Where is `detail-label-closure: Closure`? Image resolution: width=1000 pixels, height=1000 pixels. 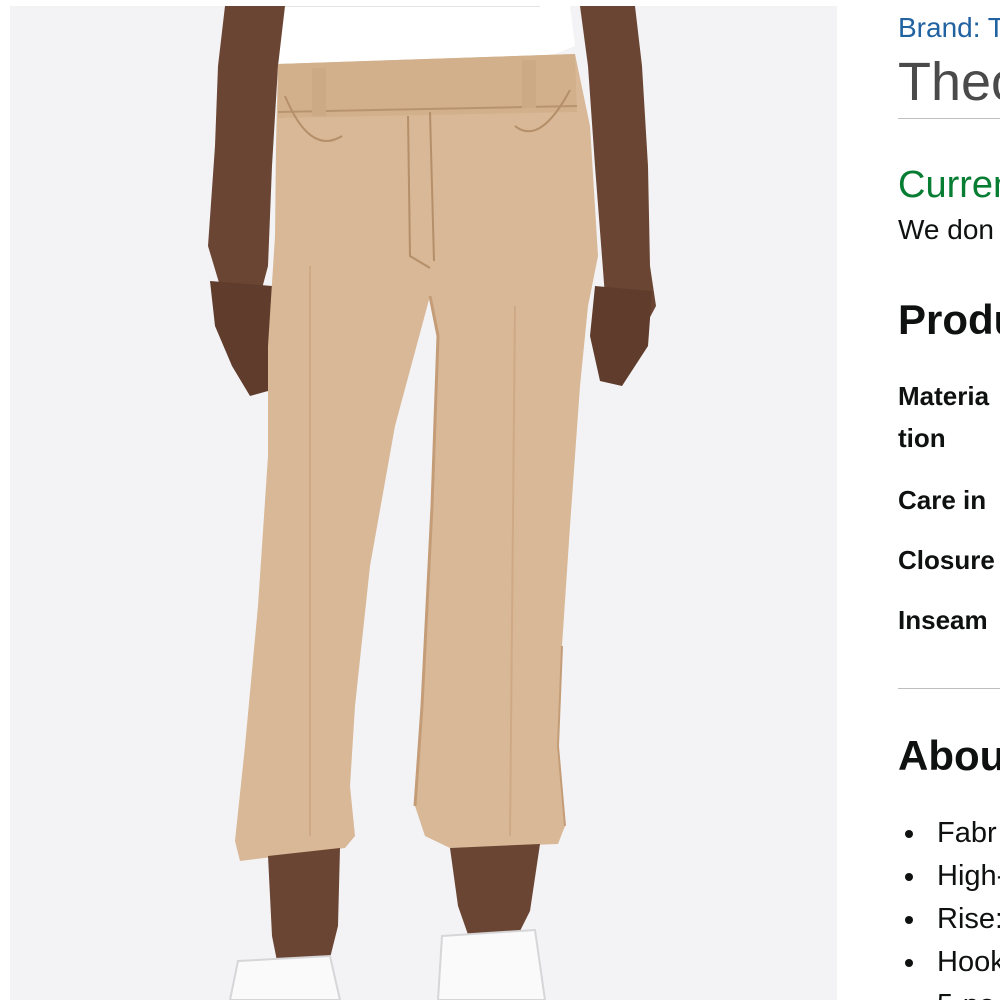 detail-label-closure: Closure is located at coordinates (946, 560).